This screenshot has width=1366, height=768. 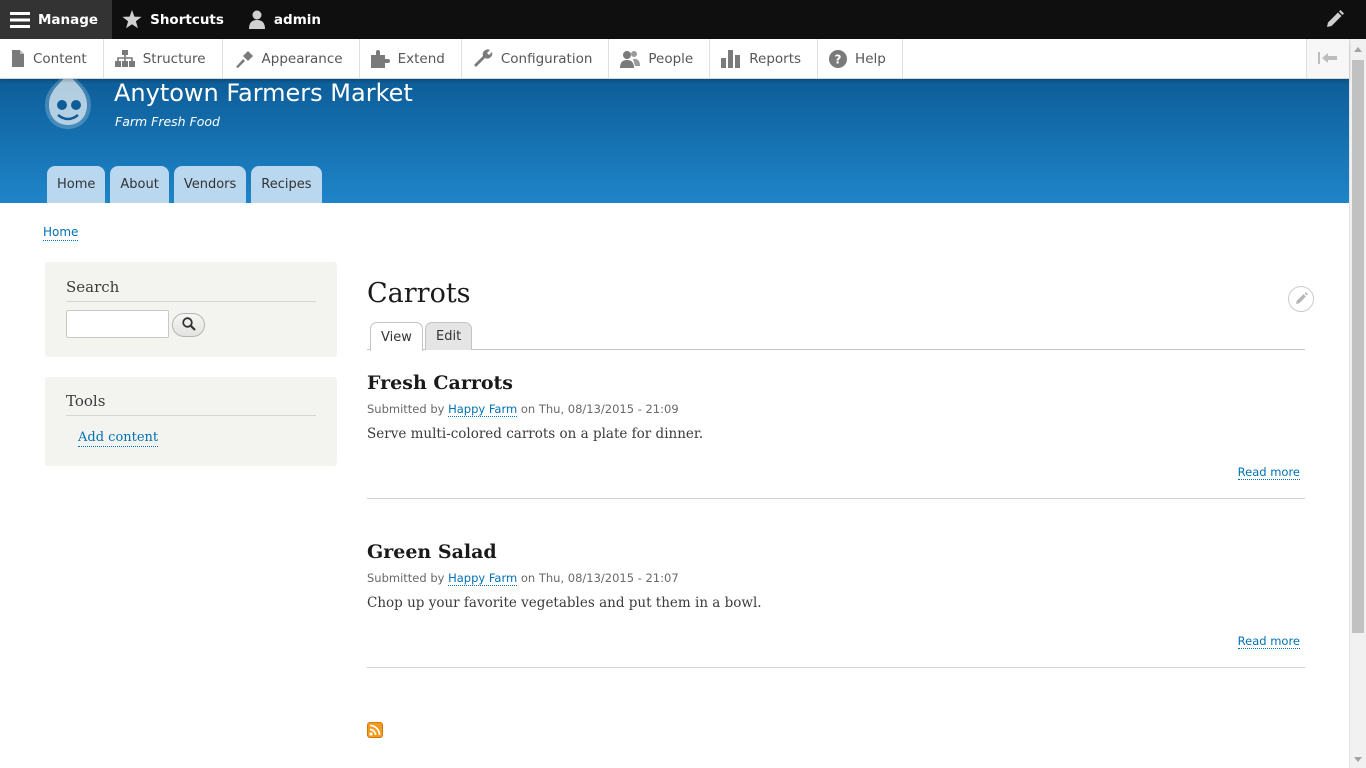 I want to click on menu-help-label: Help, so click(x=870, y=58).